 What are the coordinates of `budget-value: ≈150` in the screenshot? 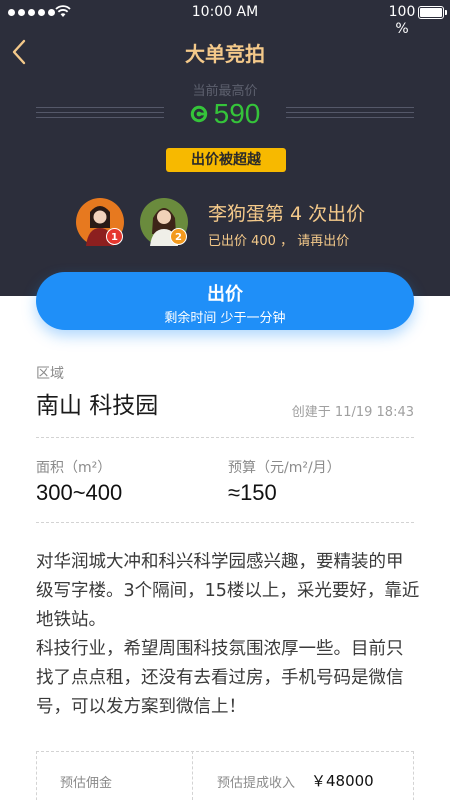 It's located at (252, 492).